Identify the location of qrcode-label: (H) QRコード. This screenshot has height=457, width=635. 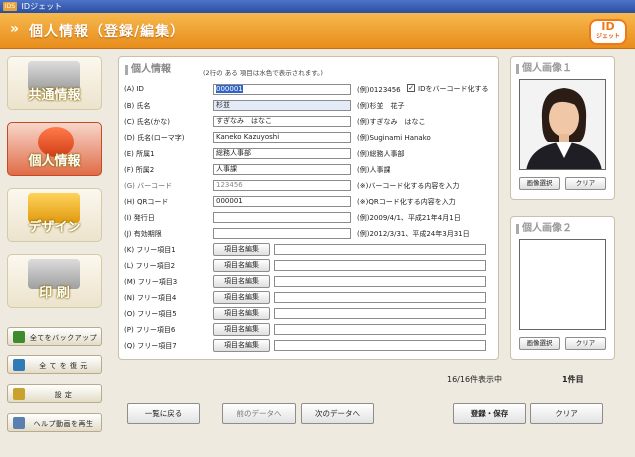
(146, 202).